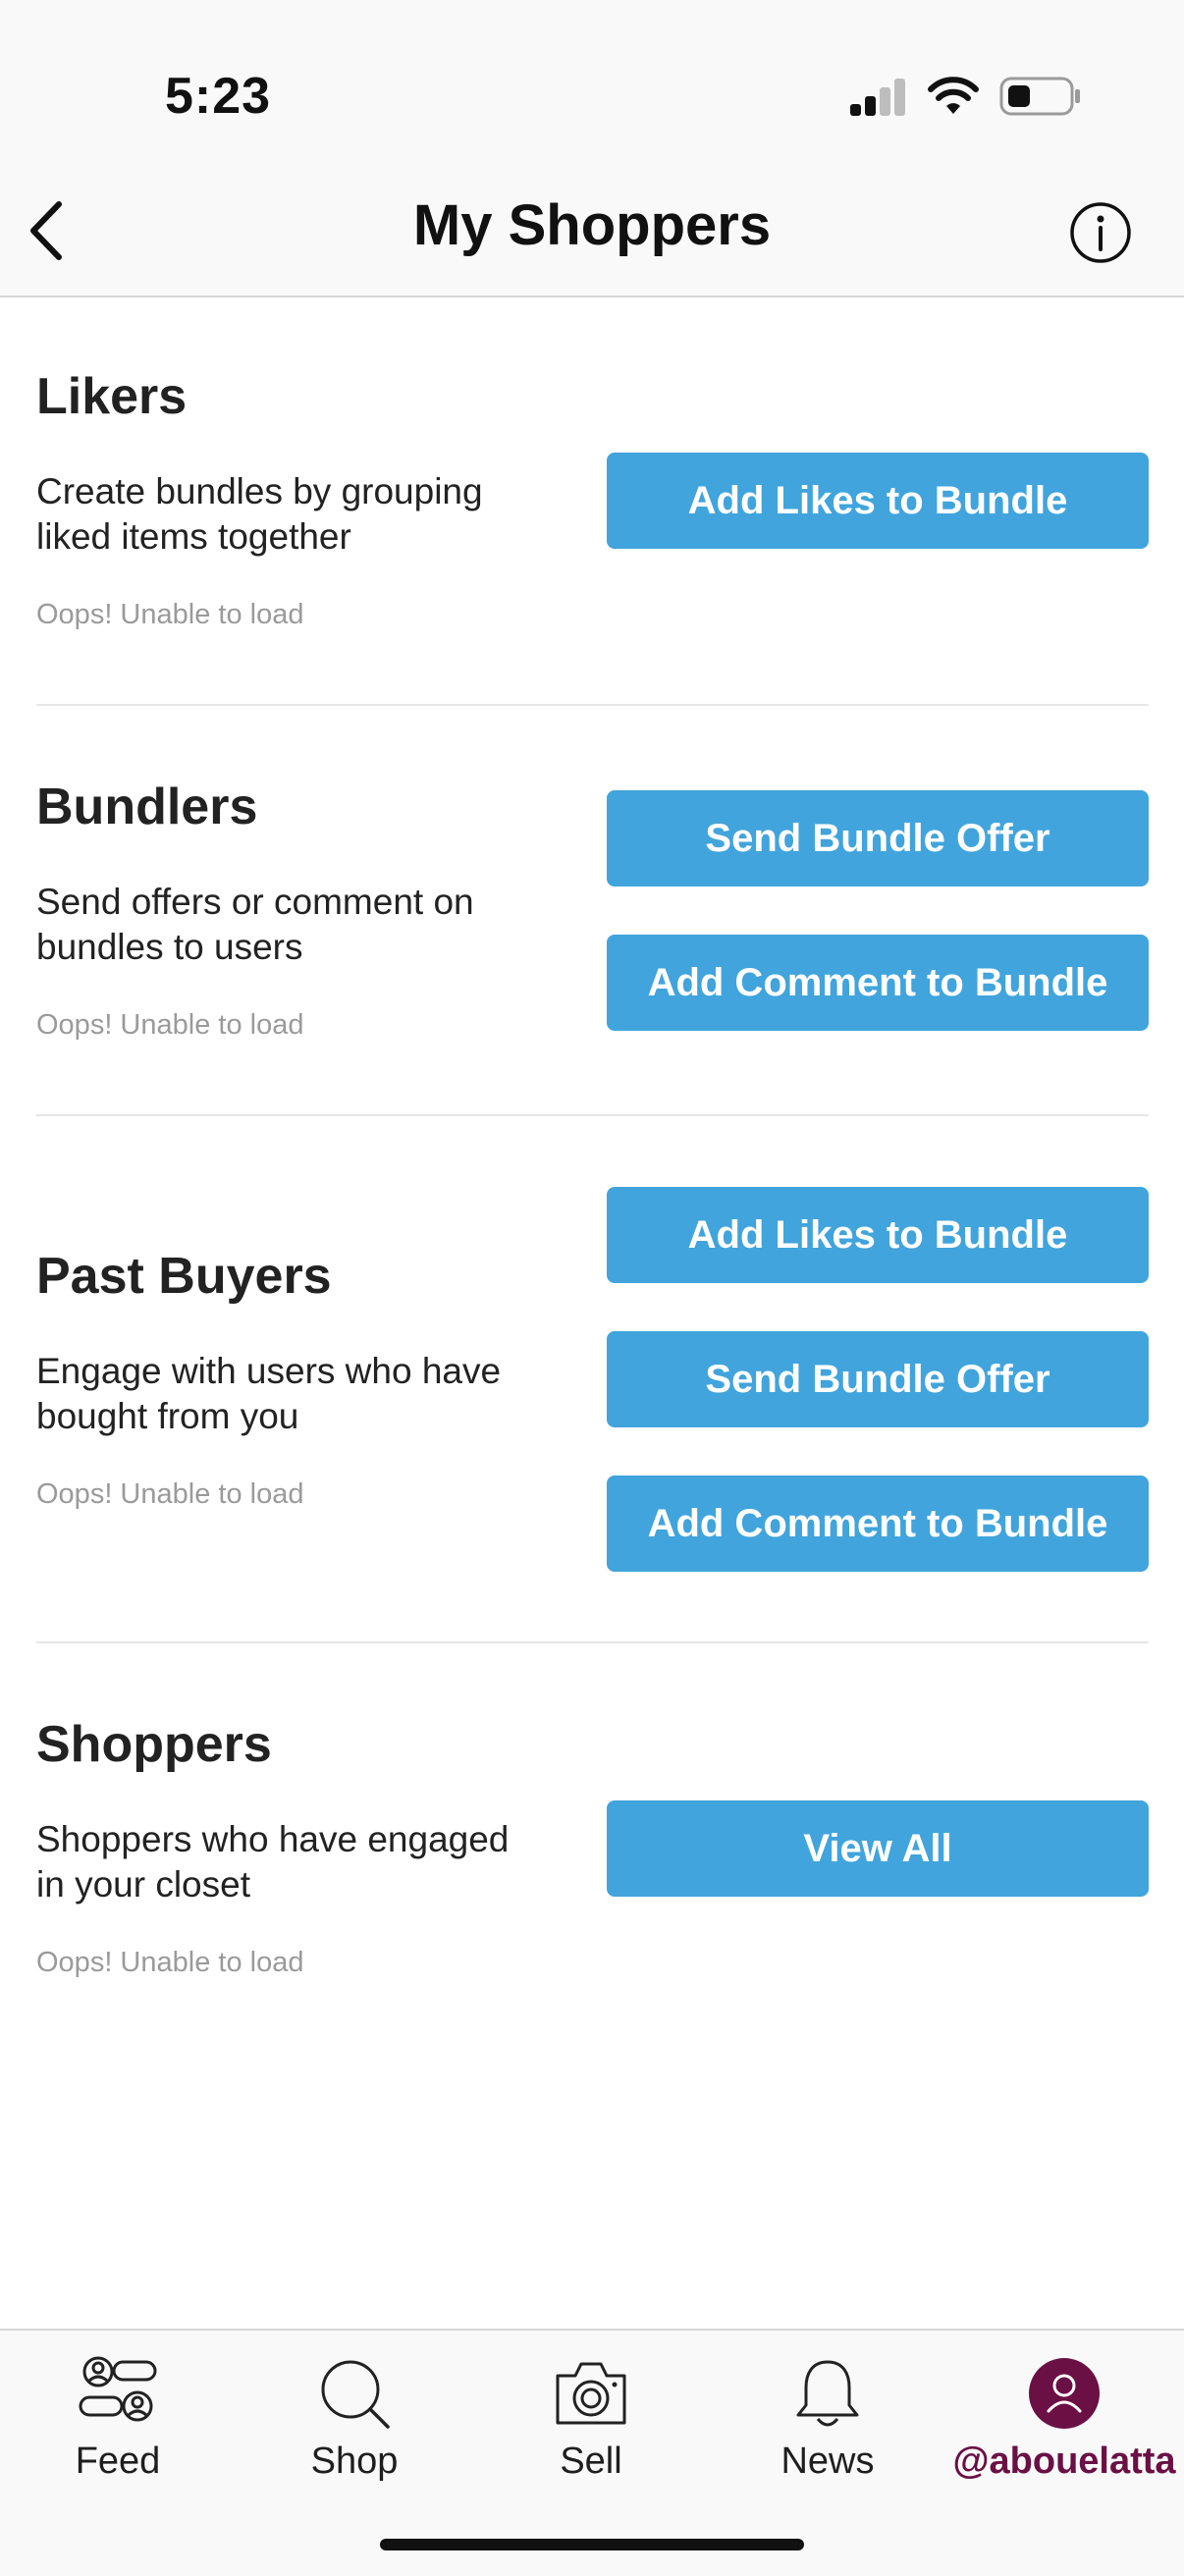 This screenshot has width=1184, height=2576. What do you see at coordinates (1064, 2461) in the screenshot?
I see `tab-label: @abouelatta` at bounding box center [1064, 2461].